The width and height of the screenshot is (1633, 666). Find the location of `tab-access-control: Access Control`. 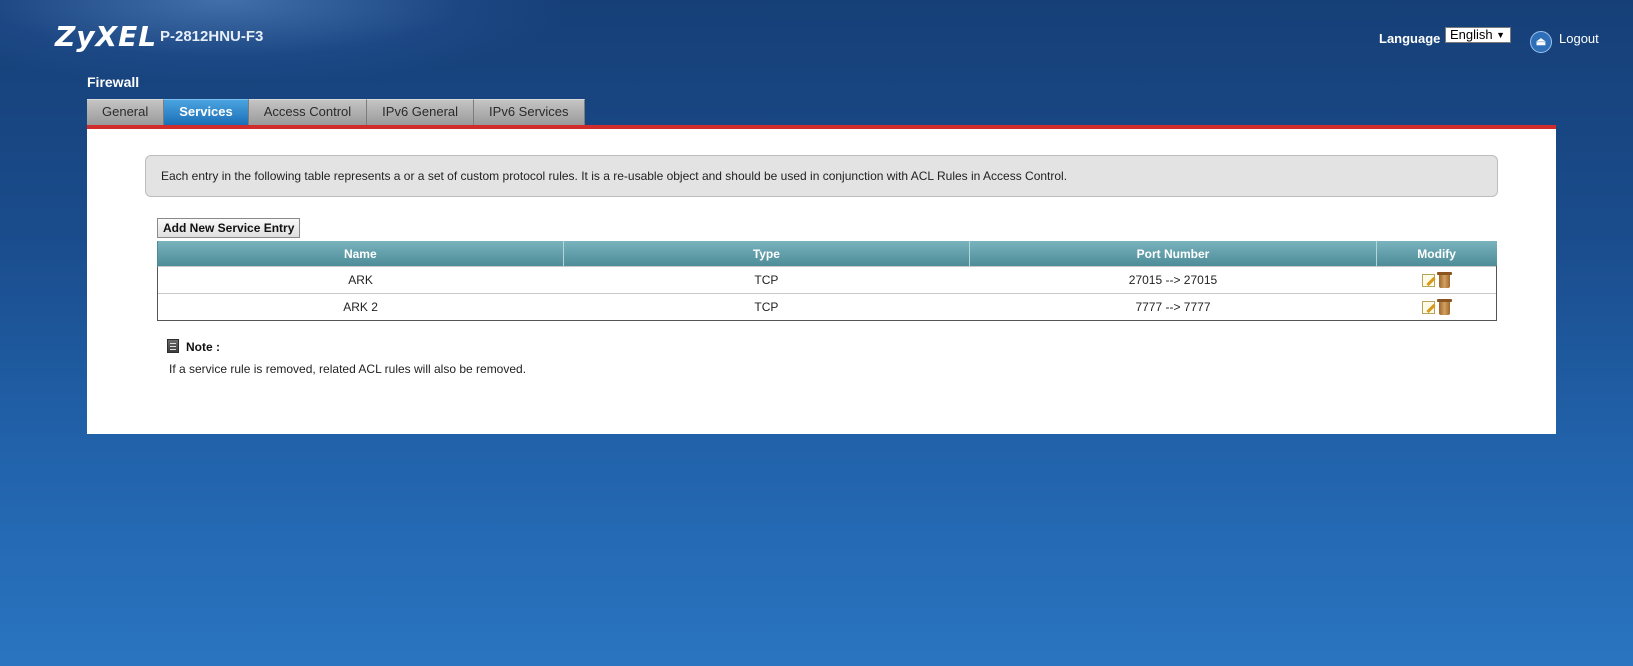

tab-access-control: Access Control is located at coordinates (308, 112).